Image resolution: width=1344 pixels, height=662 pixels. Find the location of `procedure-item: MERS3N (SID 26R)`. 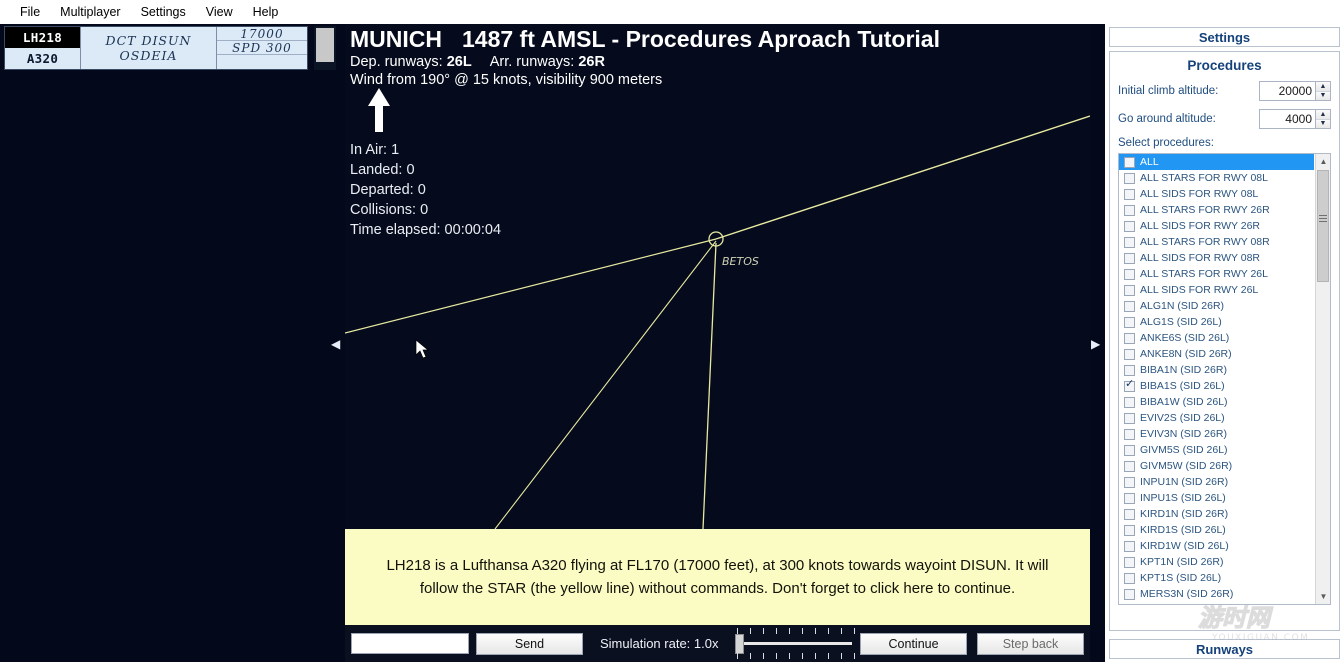

procedure-item: MERS3N (SID 26R) is located at coordinates (1216, 594).